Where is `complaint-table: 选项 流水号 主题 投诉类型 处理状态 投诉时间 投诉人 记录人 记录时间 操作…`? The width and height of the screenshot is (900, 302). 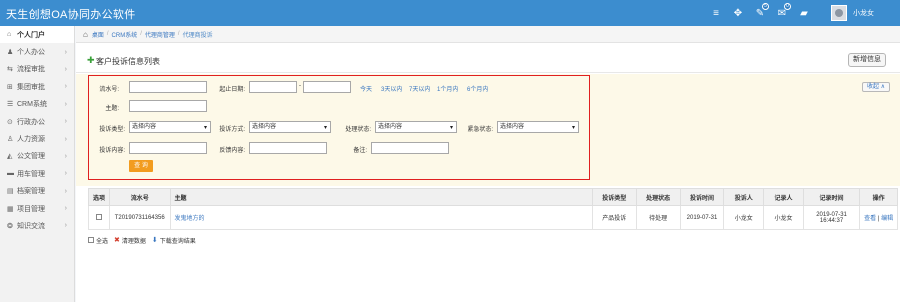
complaint-table: 选项 流水号 主题 投诉类型 处理状态 投诉时间 投诉人 记录人 记录时间 操作… is located at coordinates (493, 209).